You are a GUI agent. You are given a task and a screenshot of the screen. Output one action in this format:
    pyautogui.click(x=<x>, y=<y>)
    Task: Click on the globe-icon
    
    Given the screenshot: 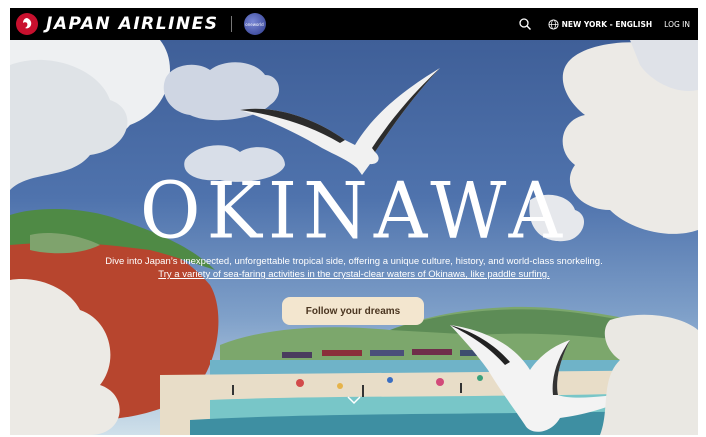 What is the action you would take?
    pyautogui.click(x=553, y=24)
    